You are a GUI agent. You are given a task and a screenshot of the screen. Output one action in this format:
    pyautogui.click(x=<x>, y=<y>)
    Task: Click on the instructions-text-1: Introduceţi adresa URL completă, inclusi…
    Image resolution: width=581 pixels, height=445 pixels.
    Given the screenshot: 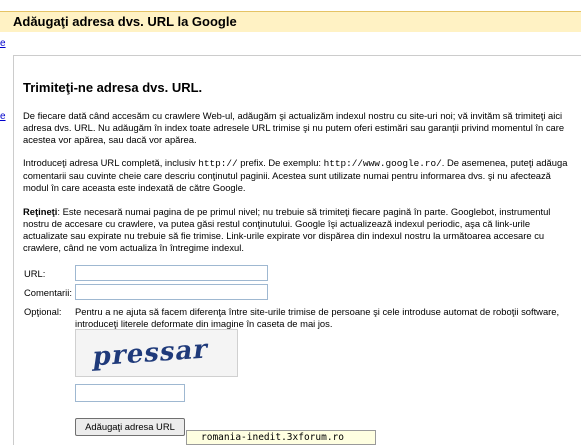 What is the action you would take?
    pyautogui.click(x=111, y=162)
    